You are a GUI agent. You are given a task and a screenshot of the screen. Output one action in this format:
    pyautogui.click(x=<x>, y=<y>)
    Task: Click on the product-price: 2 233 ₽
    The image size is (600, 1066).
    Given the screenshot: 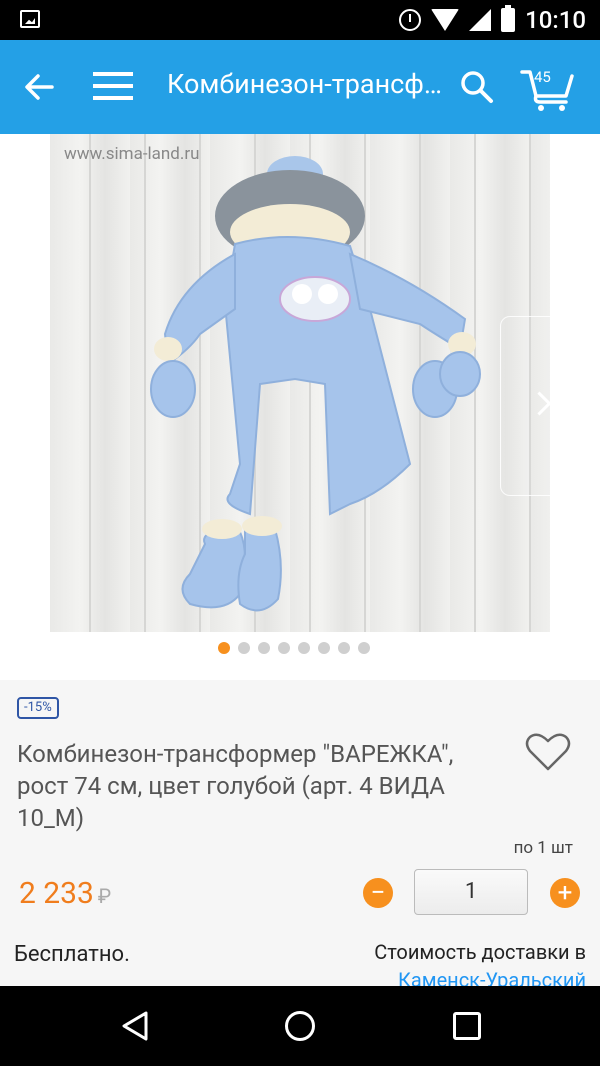 What is the action you would take?
    pyautogui.click(x=65, y=893)
    